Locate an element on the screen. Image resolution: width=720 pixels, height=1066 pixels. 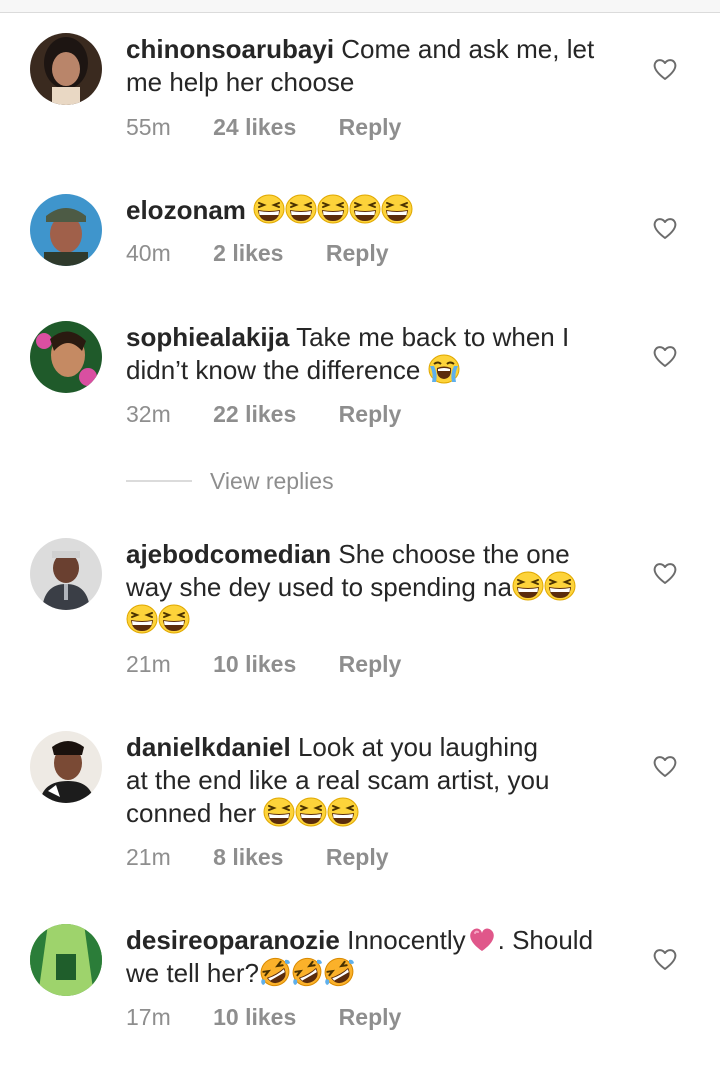
comment-meta: 55m 24 likes Reply is located at coordinates (263, 127).